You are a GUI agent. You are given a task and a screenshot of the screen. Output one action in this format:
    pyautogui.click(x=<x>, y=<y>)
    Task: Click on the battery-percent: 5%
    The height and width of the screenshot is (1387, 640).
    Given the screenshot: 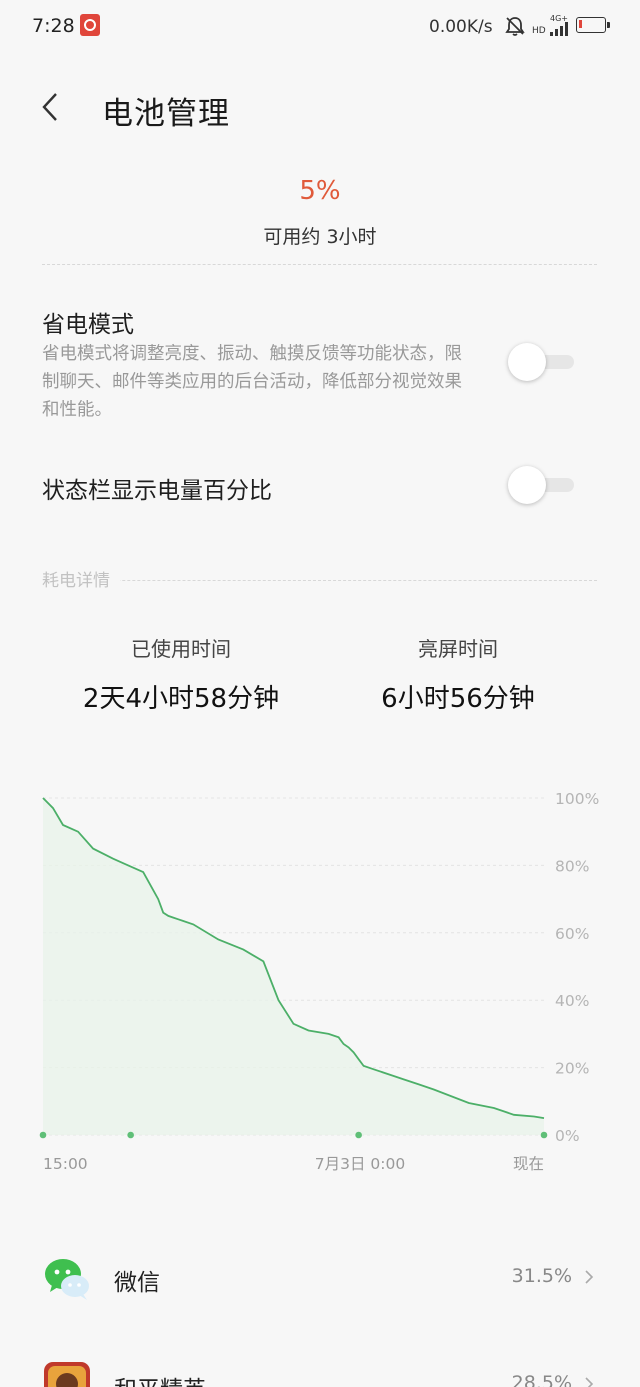 What is the action you would take?
    pyautogui.click(x=320, y=191)
    